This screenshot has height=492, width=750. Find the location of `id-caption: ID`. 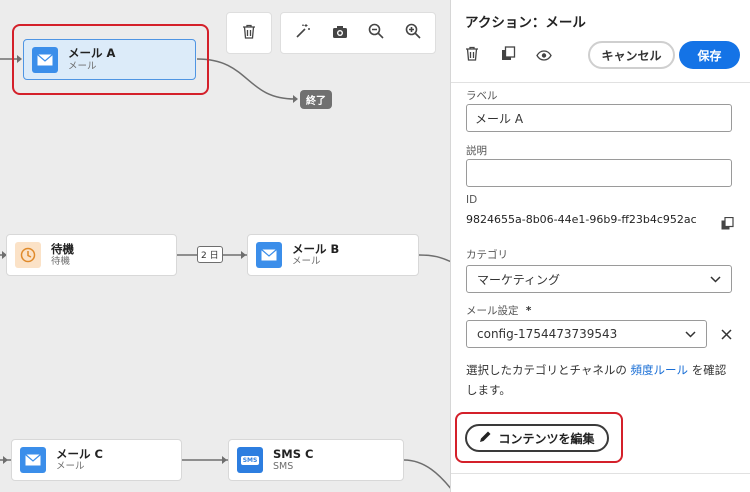

id-caption: ID is located at coordinates (472, 200).